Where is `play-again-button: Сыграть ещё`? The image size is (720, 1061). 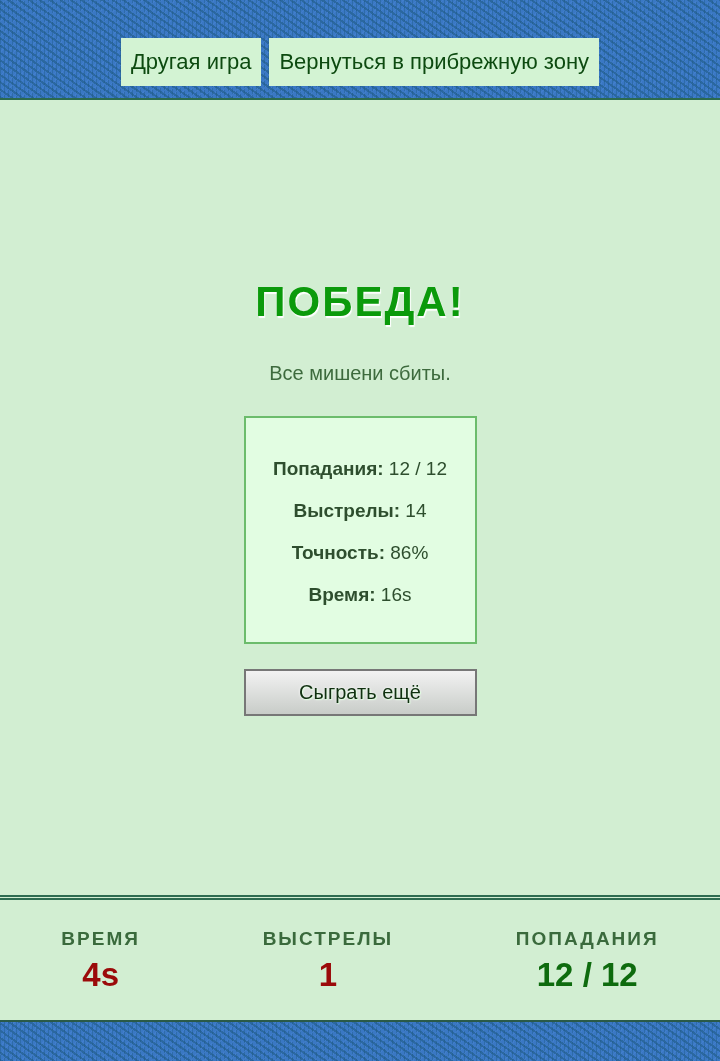
play-again-button: Сыграть ещё is located at coordinates (360, 692).